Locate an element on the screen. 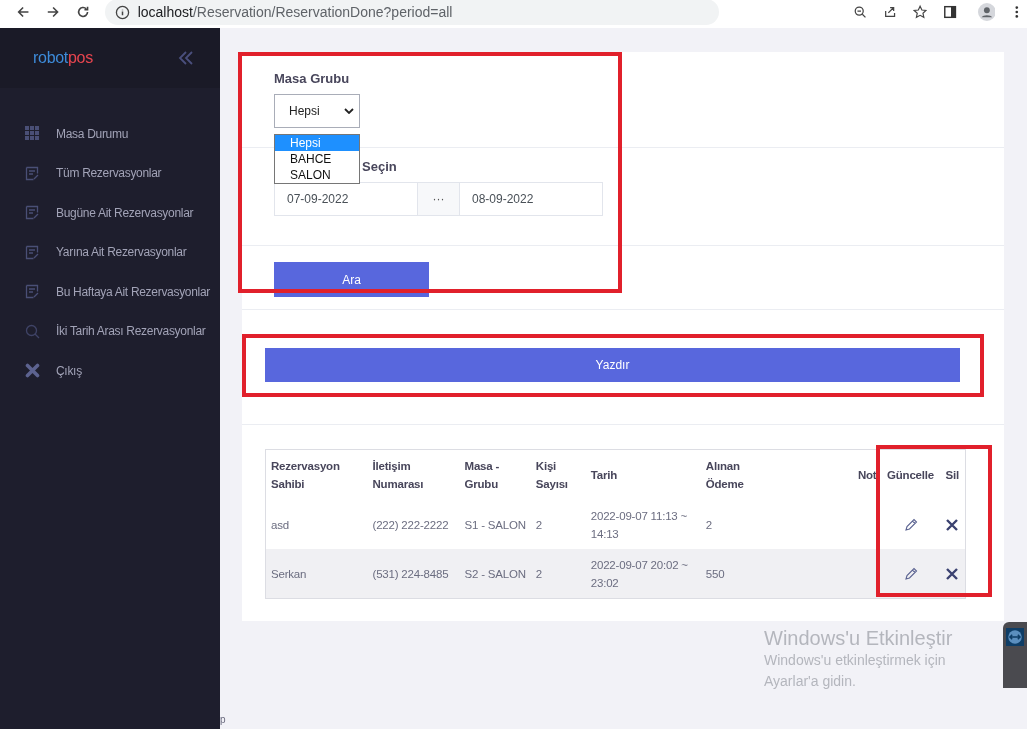  table-cell: 2022-09-07 11:13 ~ 14:13 is located at coordinates (643, 524).